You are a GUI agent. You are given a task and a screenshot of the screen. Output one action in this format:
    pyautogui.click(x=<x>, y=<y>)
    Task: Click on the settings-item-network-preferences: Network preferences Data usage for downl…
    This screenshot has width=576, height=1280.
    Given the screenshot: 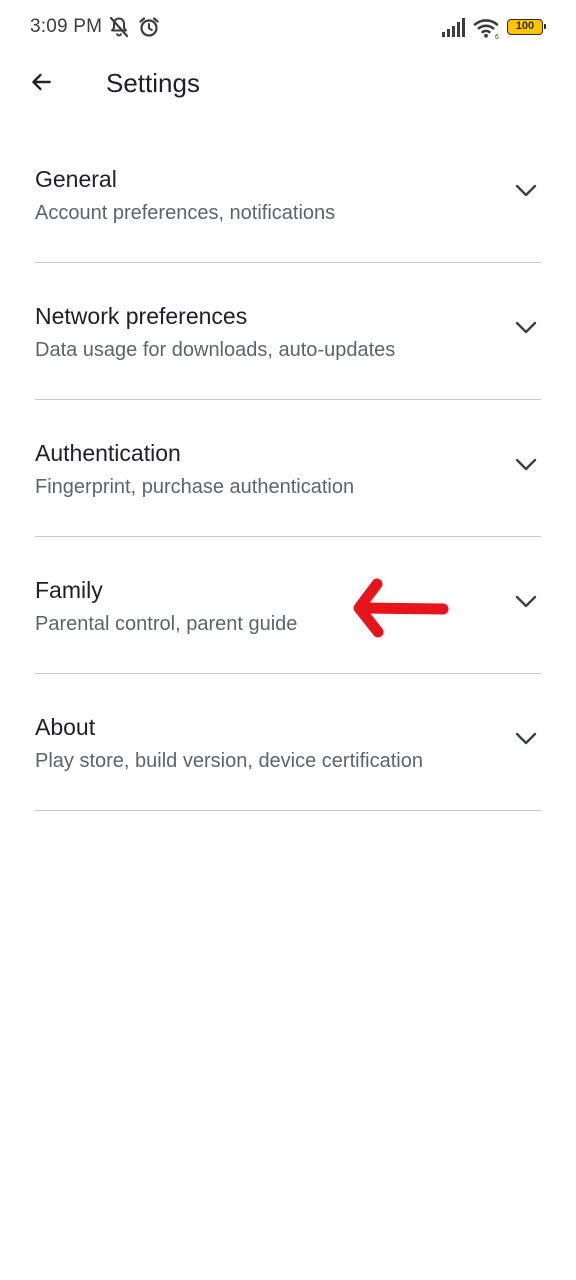 What is the action you would take?
    pyautogui.click(x=288, y=331)
    